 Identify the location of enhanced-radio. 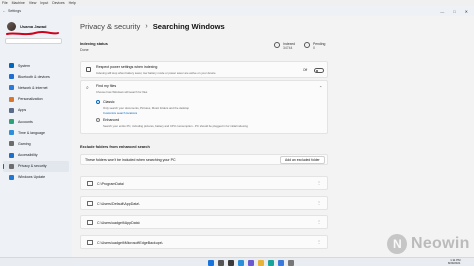
(98, 120).